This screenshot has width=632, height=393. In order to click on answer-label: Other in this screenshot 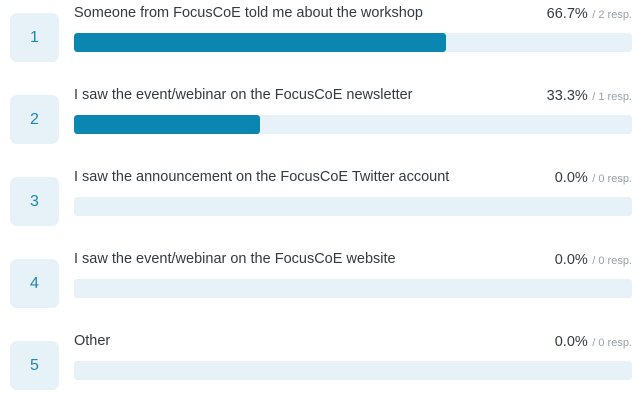, I will do `click(92, 341)`.